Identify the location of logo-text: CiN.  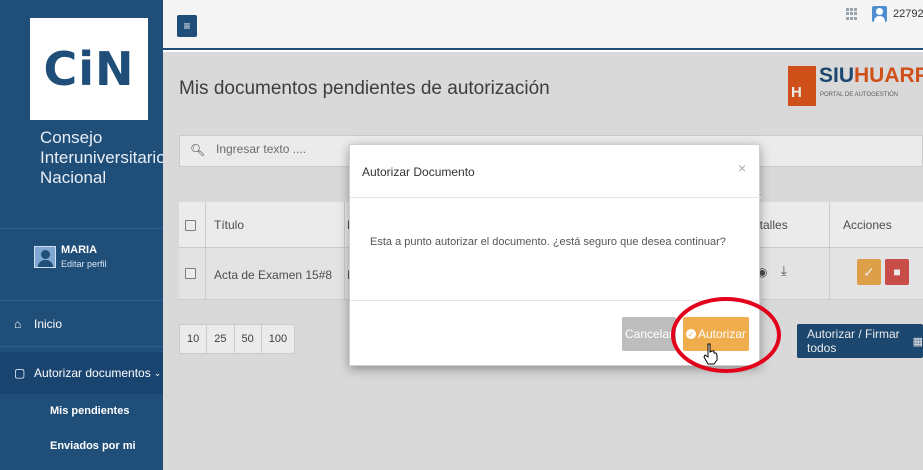
(89, 69).